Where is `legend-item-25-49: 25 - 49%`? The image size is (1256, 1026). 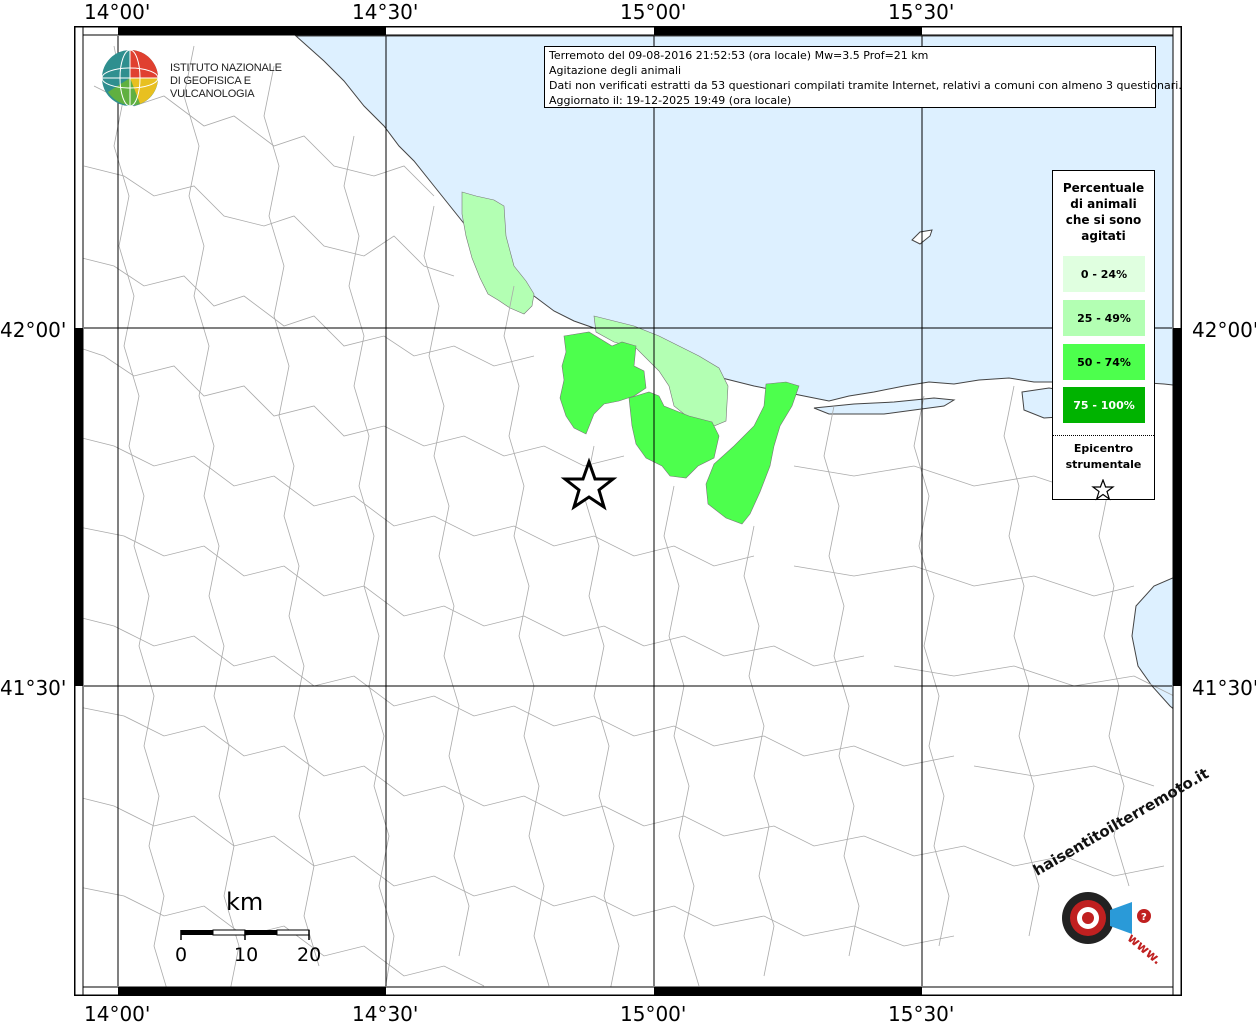
legend-item-25-49: 25 - 49% is located at coordinates (1104, 318).